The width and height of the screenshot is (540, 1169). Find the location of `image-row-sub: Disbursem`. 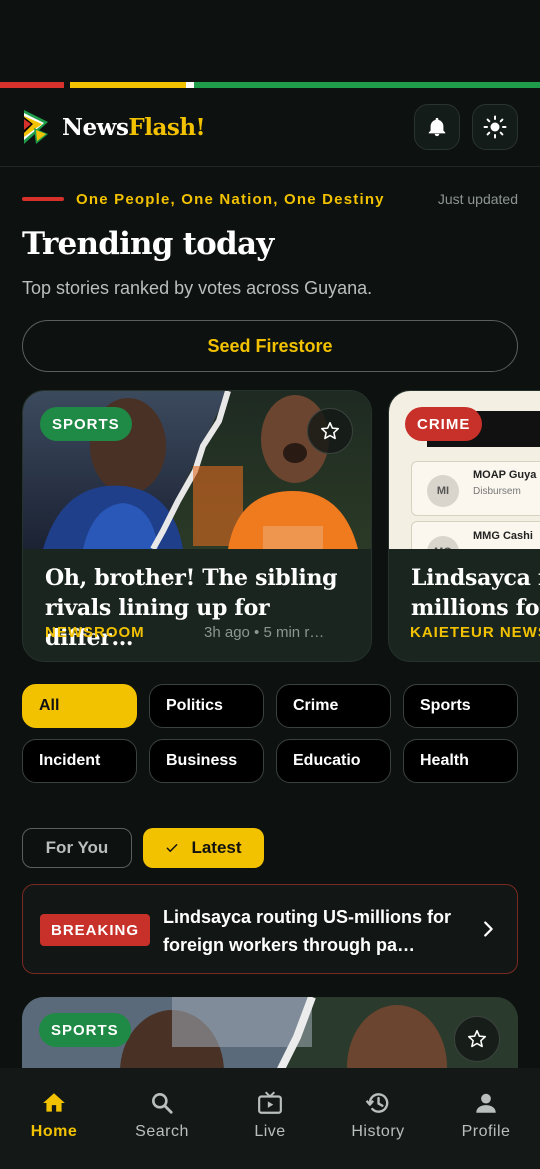

image-row-sub: Disbursem is located at coordinates (497, 491).